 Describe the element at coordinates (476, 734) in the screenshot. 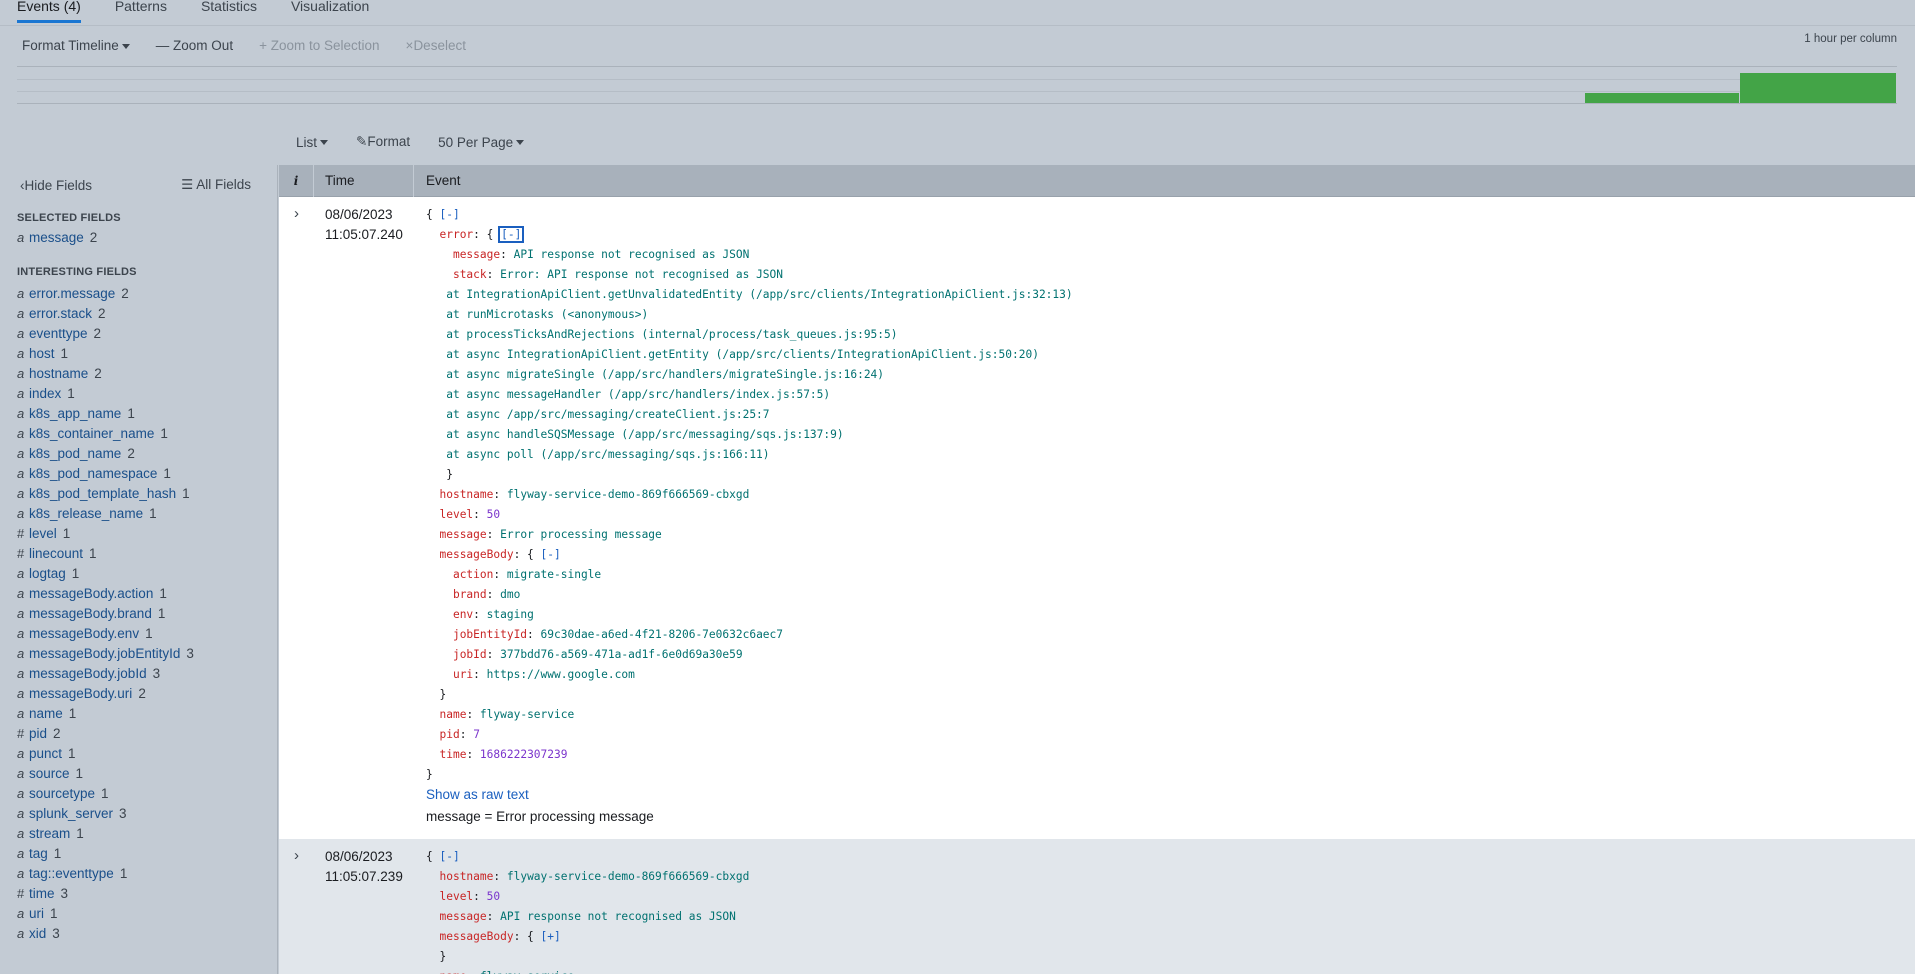

I see `json-value: 7` at that location.